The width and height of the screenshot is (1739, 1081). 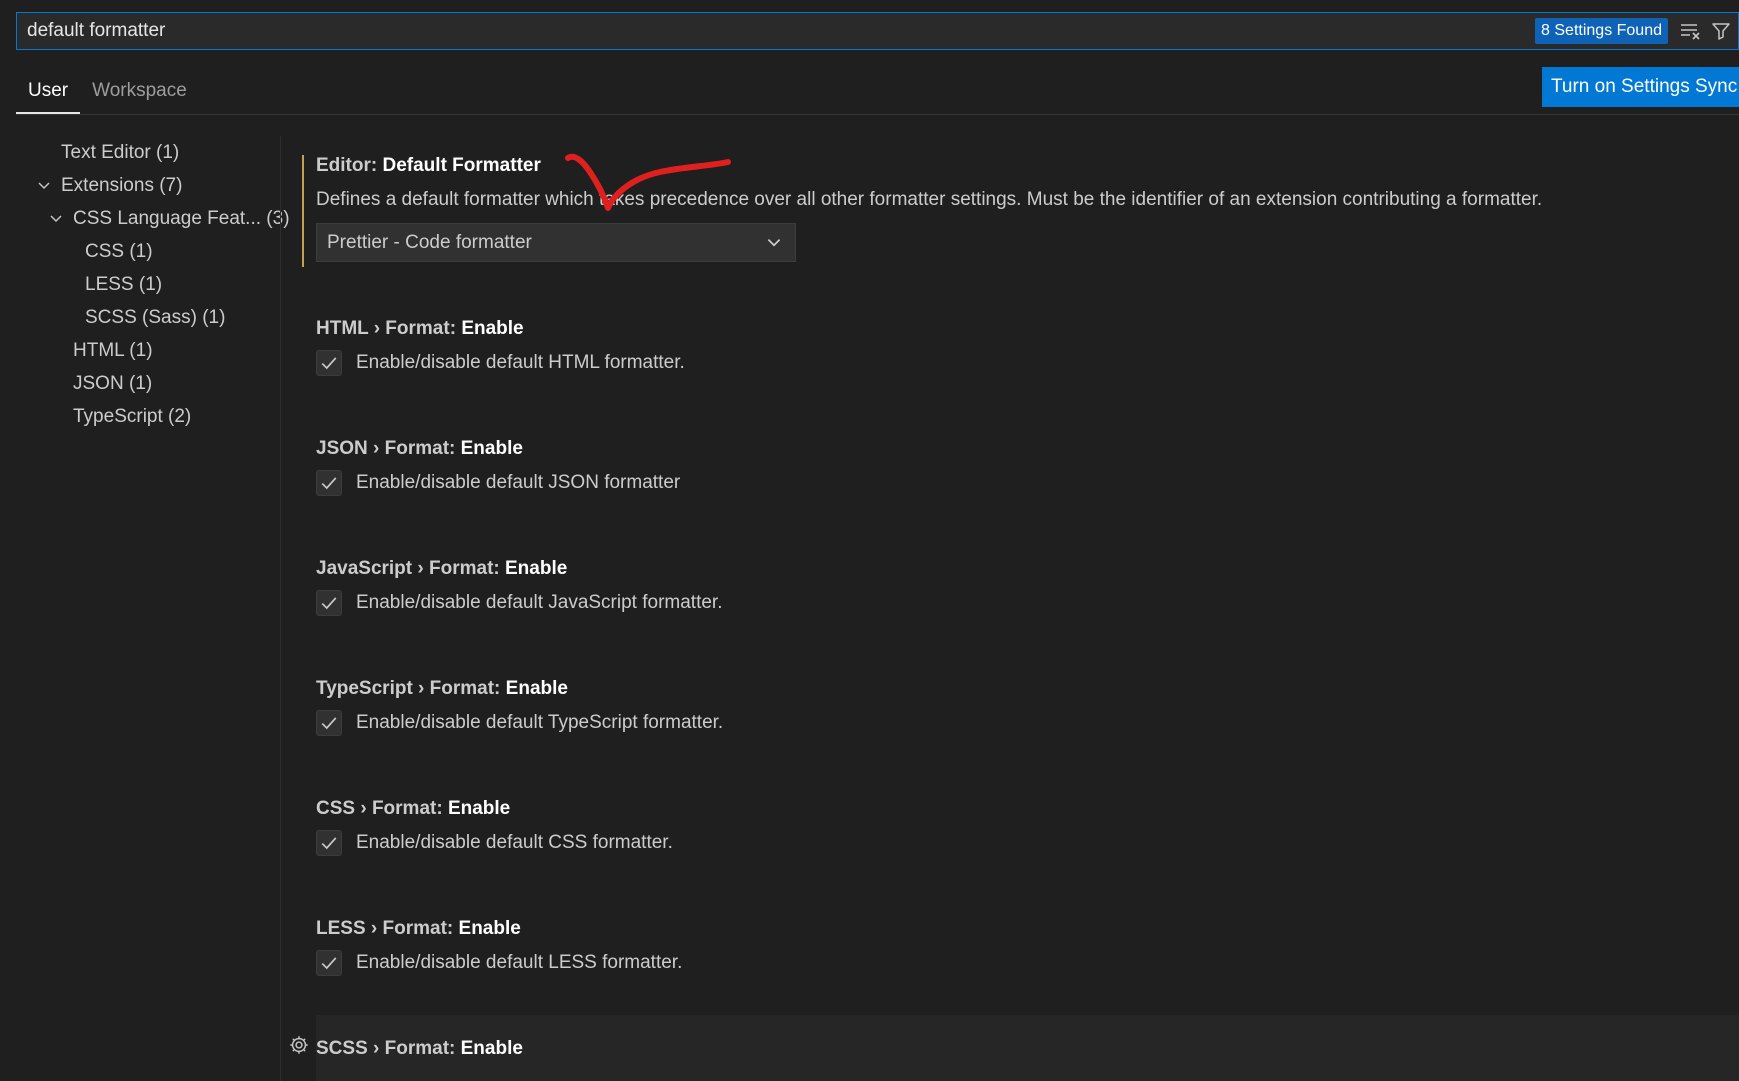 I want to click on checkbox-row: Enable/disable default CSS formatter., so click(x=1027, y=843).